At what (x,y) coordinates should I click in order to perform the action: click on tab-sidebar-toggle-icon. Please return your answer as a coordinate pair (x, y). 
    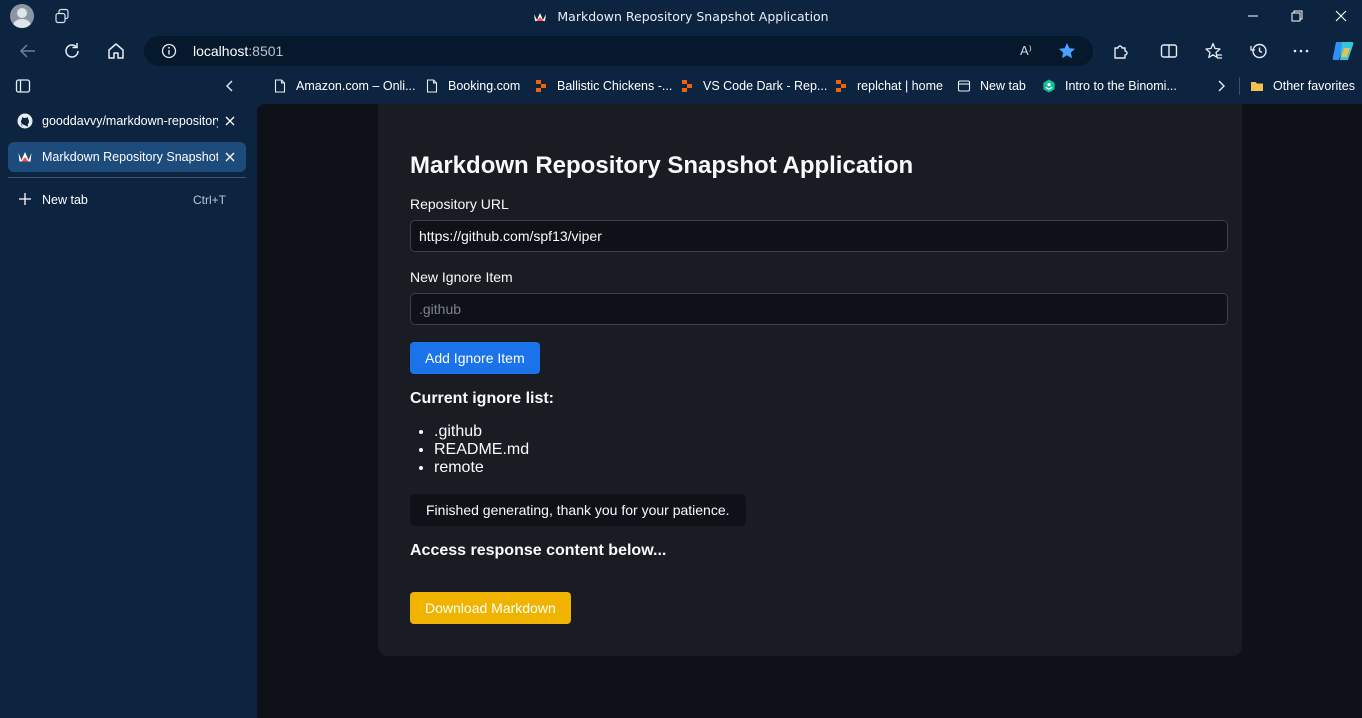
    Looking at the image, I should click on (23, 86).